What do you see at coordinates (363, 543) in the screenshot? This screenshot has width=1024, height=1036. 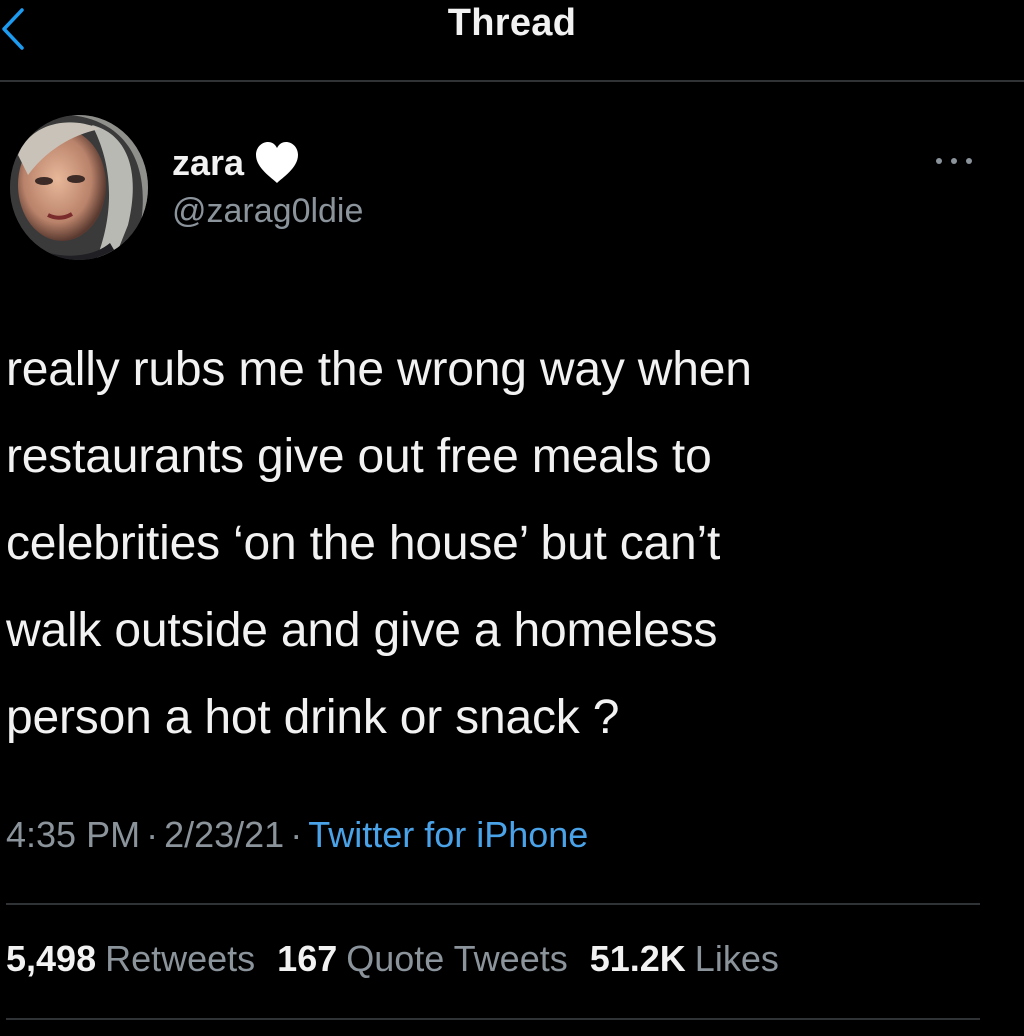 I see `tweet-line: celebrities ‘on the house’ but can’t` at bounding box center [363, 543].